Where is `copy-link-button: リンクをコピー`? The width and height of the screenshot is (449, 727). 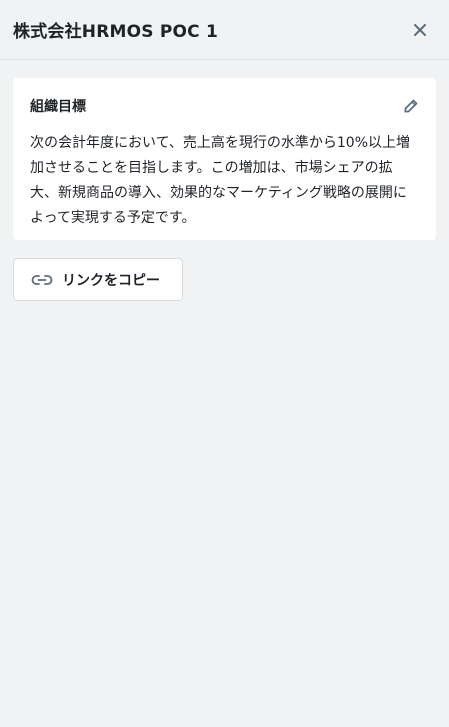
copy-link-button: リンクをコピー is located at coordinates (98, 279).